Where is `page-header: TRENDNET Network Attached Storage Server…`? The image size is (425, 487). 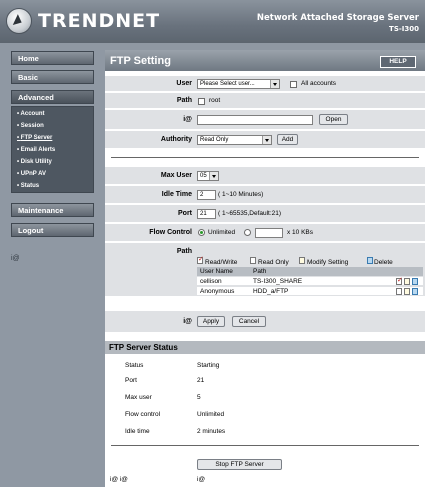
page-header: TRENDNET Network Attached Storage Server… is located at coordinates (212, 21).